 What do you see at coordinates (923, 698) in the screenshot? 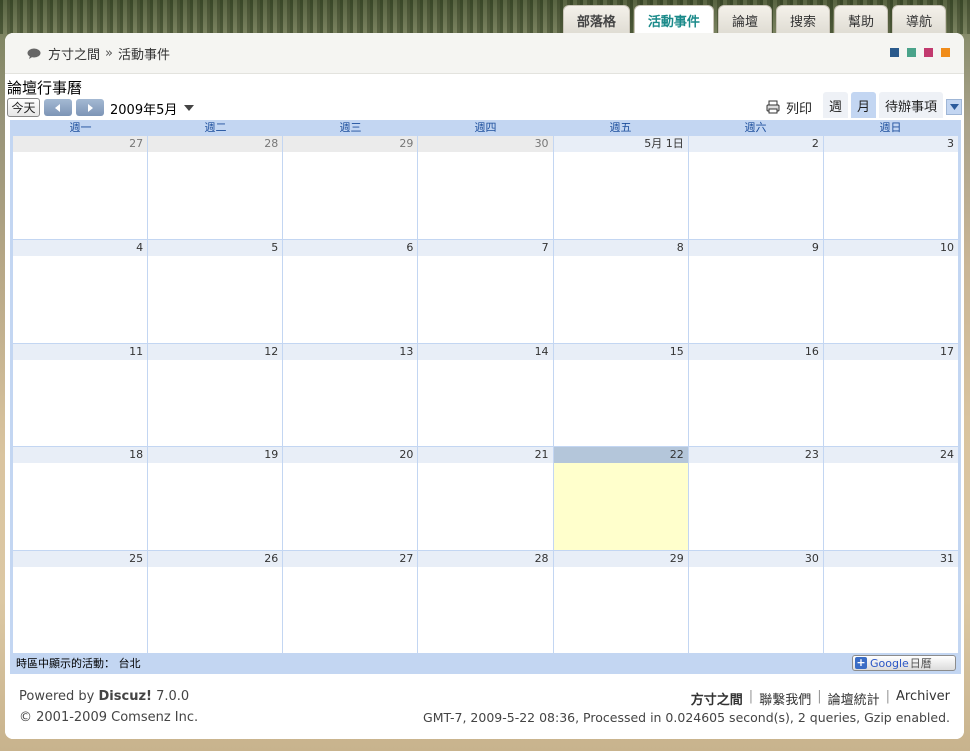
I see `footer-link-archiver: Archiver` at bounding box center [923, 698].